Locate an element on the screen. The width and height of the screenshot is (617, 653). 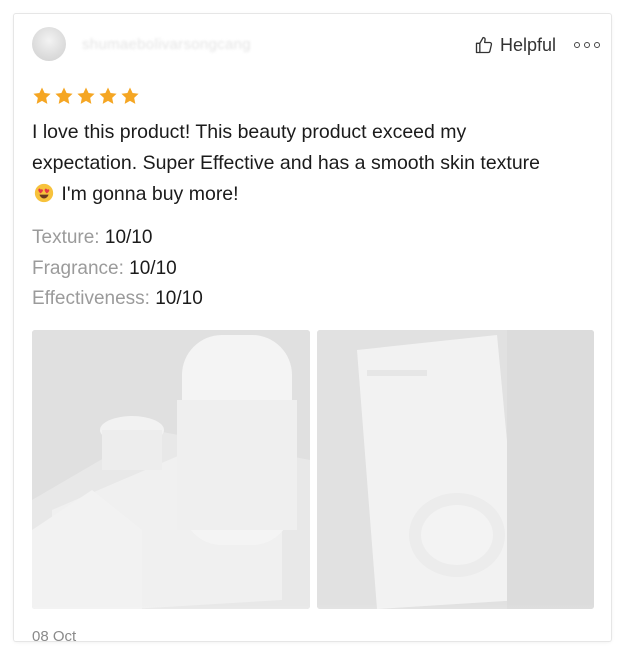
rating-row-effectiveness: Effectiveness: 10/10 is located at coordinates (117, 299).